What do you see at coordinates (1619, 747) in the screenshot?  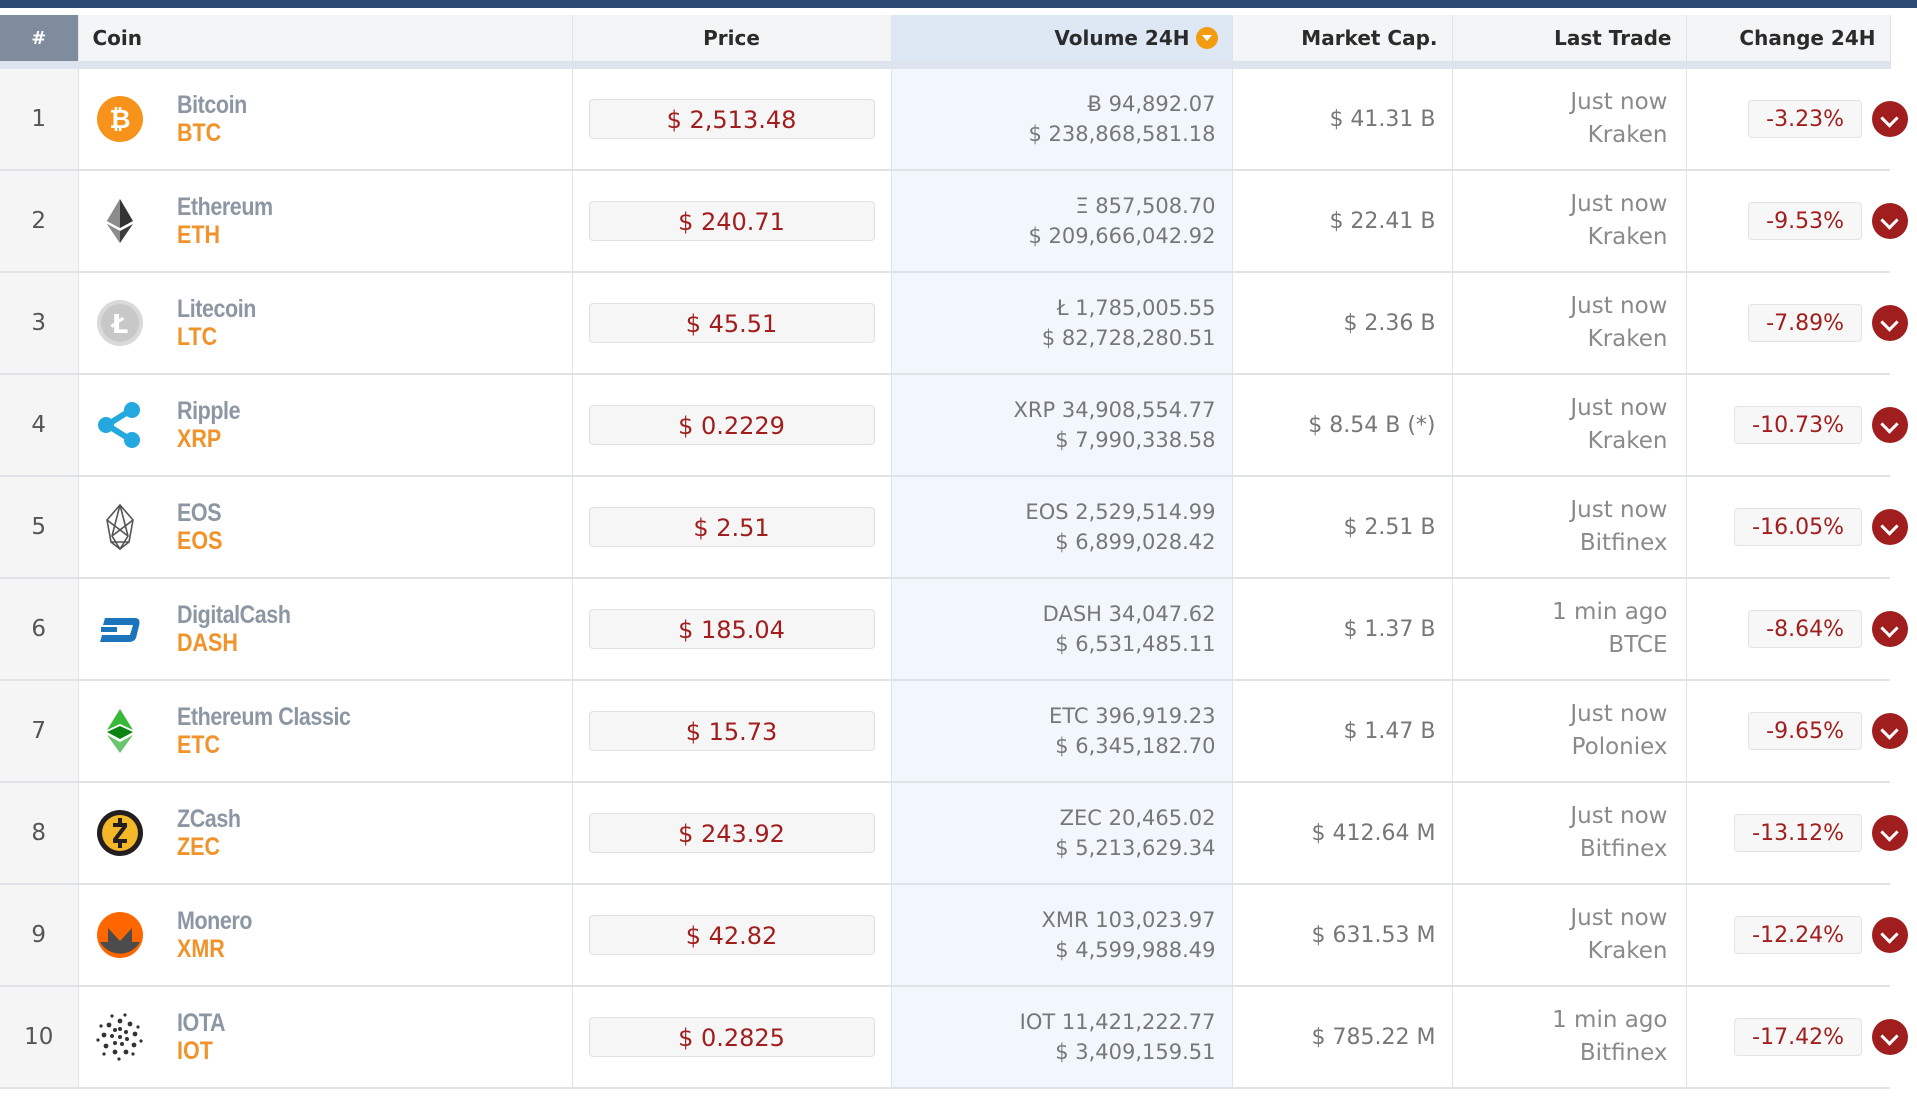 I see `last-trade-exchange: Poloniex` at bounding box center [1619, 747].